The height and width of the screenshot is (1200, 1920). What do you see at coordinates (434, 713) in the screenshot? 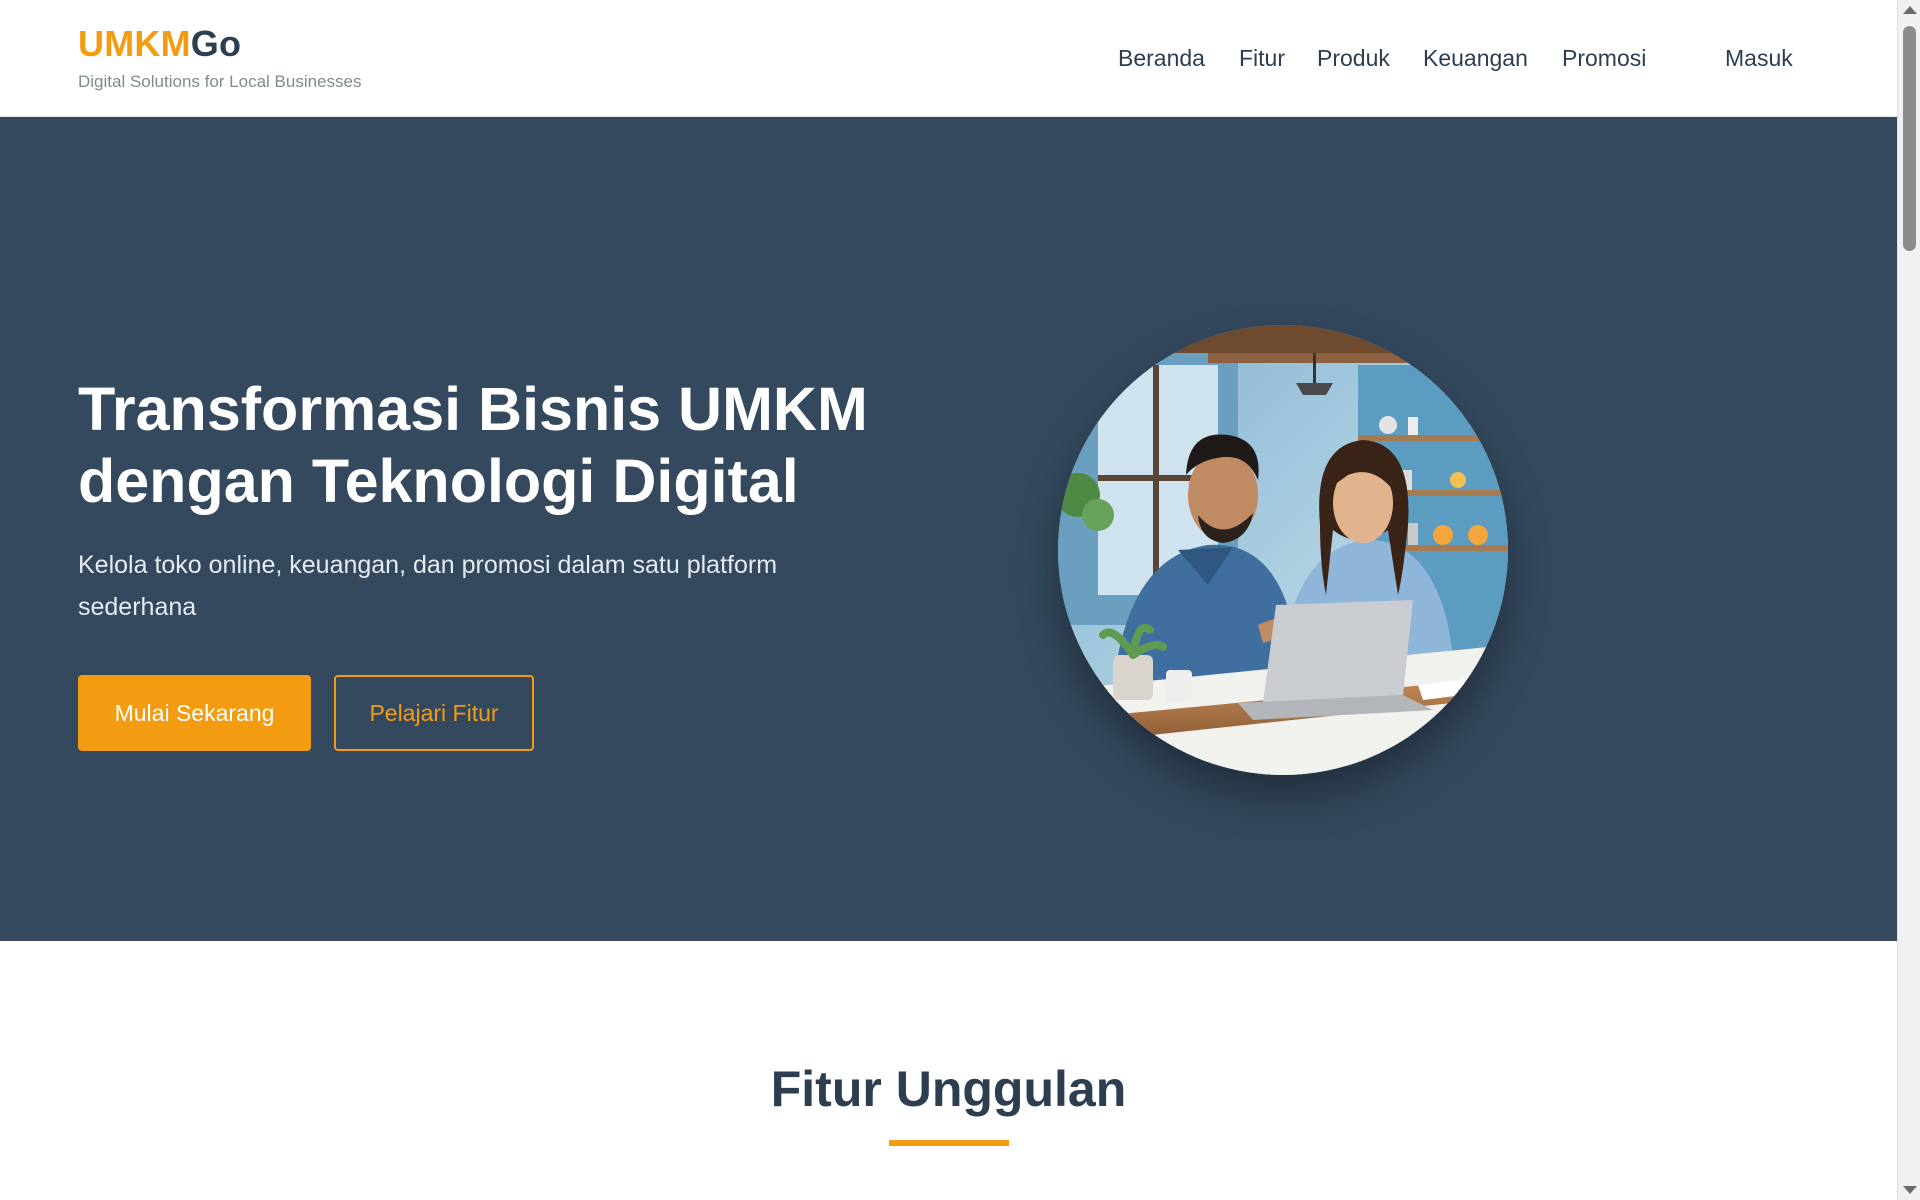
I see `learn-features-button: Pelajari Fitur` at bounding box center [434, 713].